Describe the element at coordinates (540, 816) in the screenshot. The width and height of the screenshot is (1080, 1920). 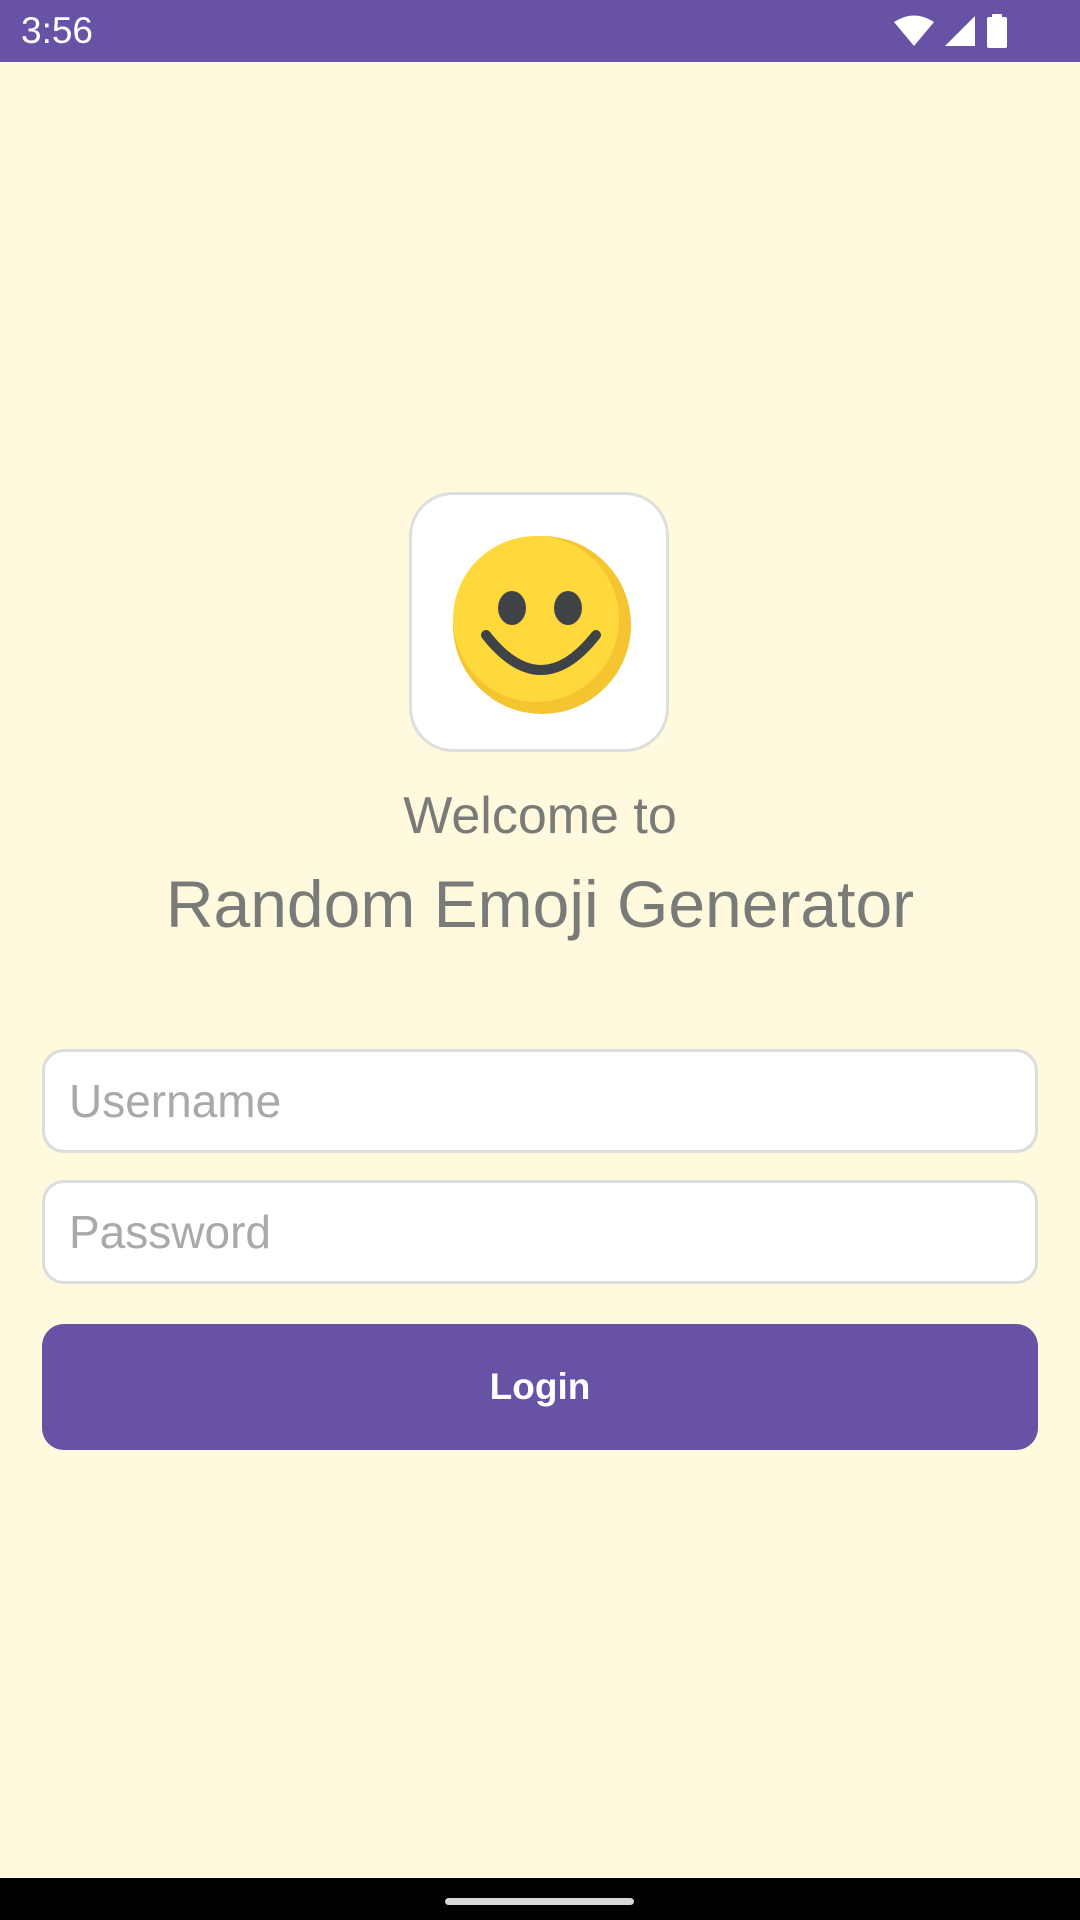
I see `welcome-text: Welcome to` at that location.